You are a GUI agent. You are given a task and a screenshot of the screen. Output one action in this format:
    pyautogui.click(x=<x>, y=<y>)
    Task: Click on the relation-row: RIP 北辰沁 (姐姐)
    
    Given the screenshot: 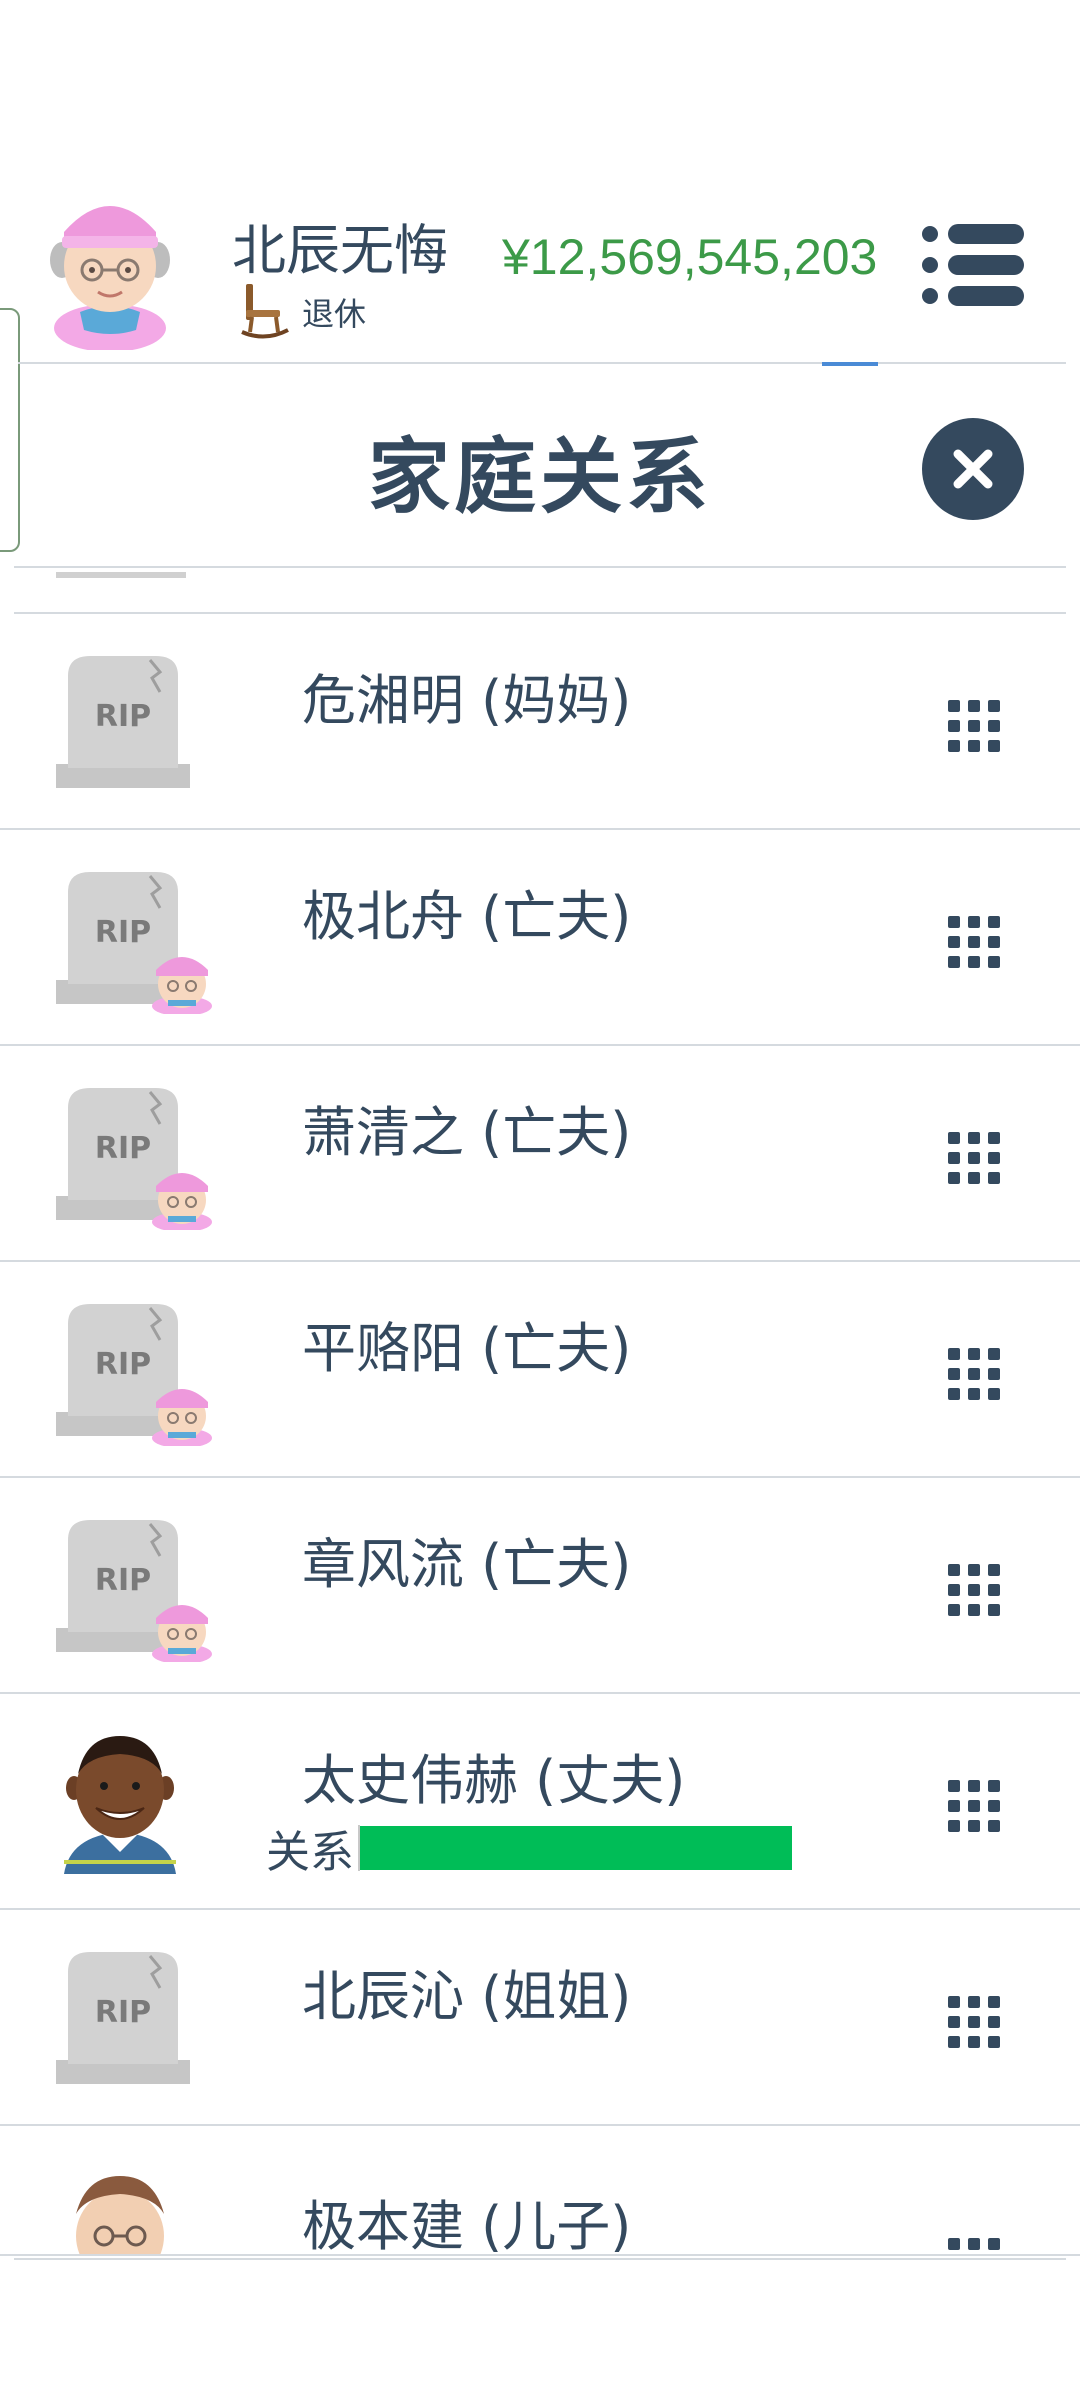 What is the action you would take?
    pyautogui.click(x=540, y=2018)
    